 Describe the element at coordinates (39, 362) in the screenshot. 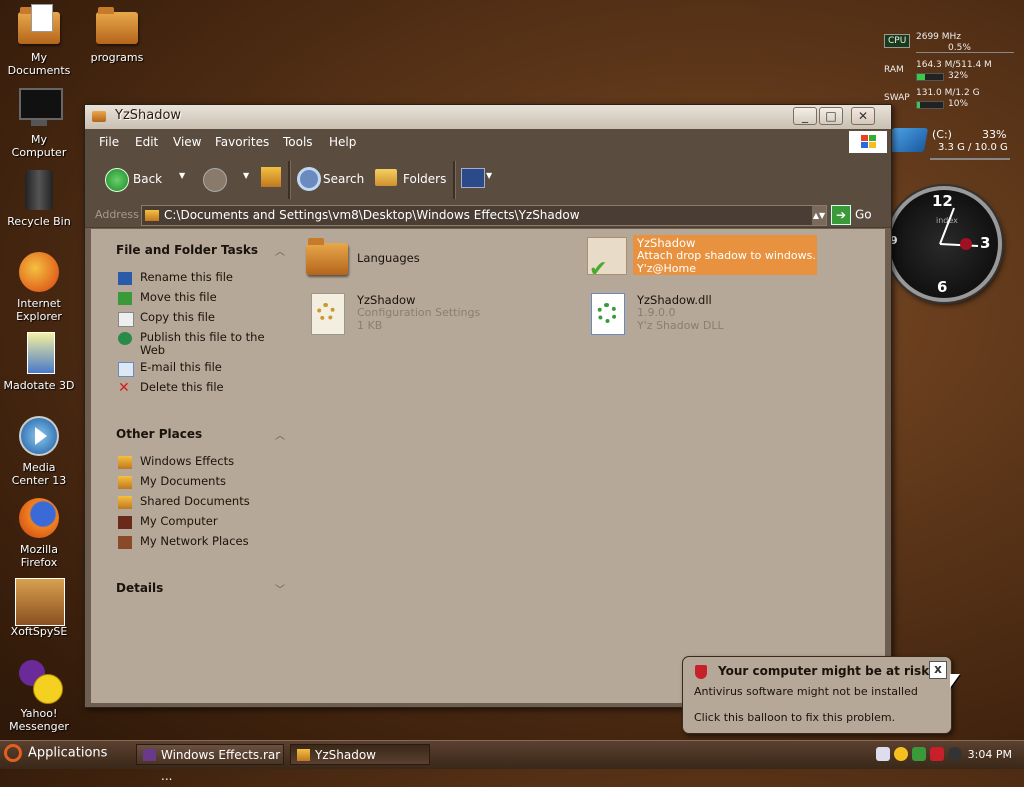

I see `desktop-icon-madotate: Madotate 3D` at that location.